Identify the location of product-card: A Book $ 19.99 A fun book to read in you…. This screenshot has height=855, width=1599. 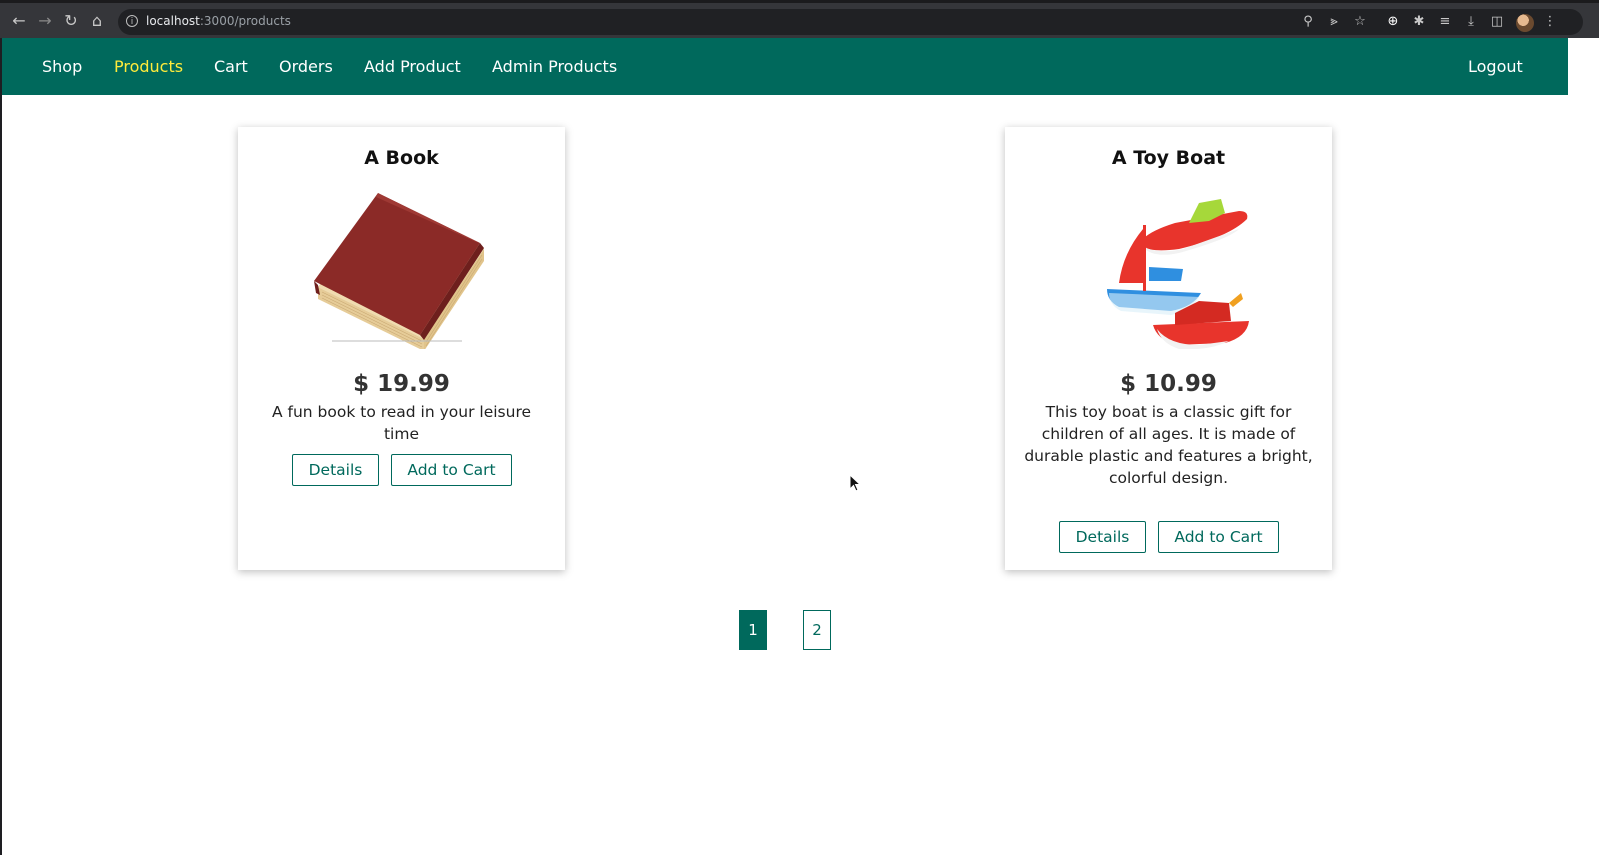
(401, 348).